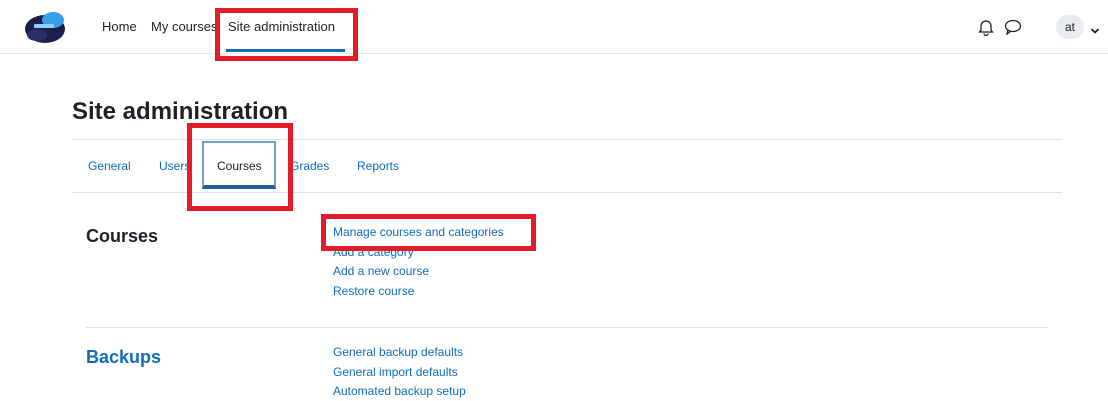 This screenshot has height=401, width=1108. I want to click on nav-my-courses-link: My courses, so click(184, 26).